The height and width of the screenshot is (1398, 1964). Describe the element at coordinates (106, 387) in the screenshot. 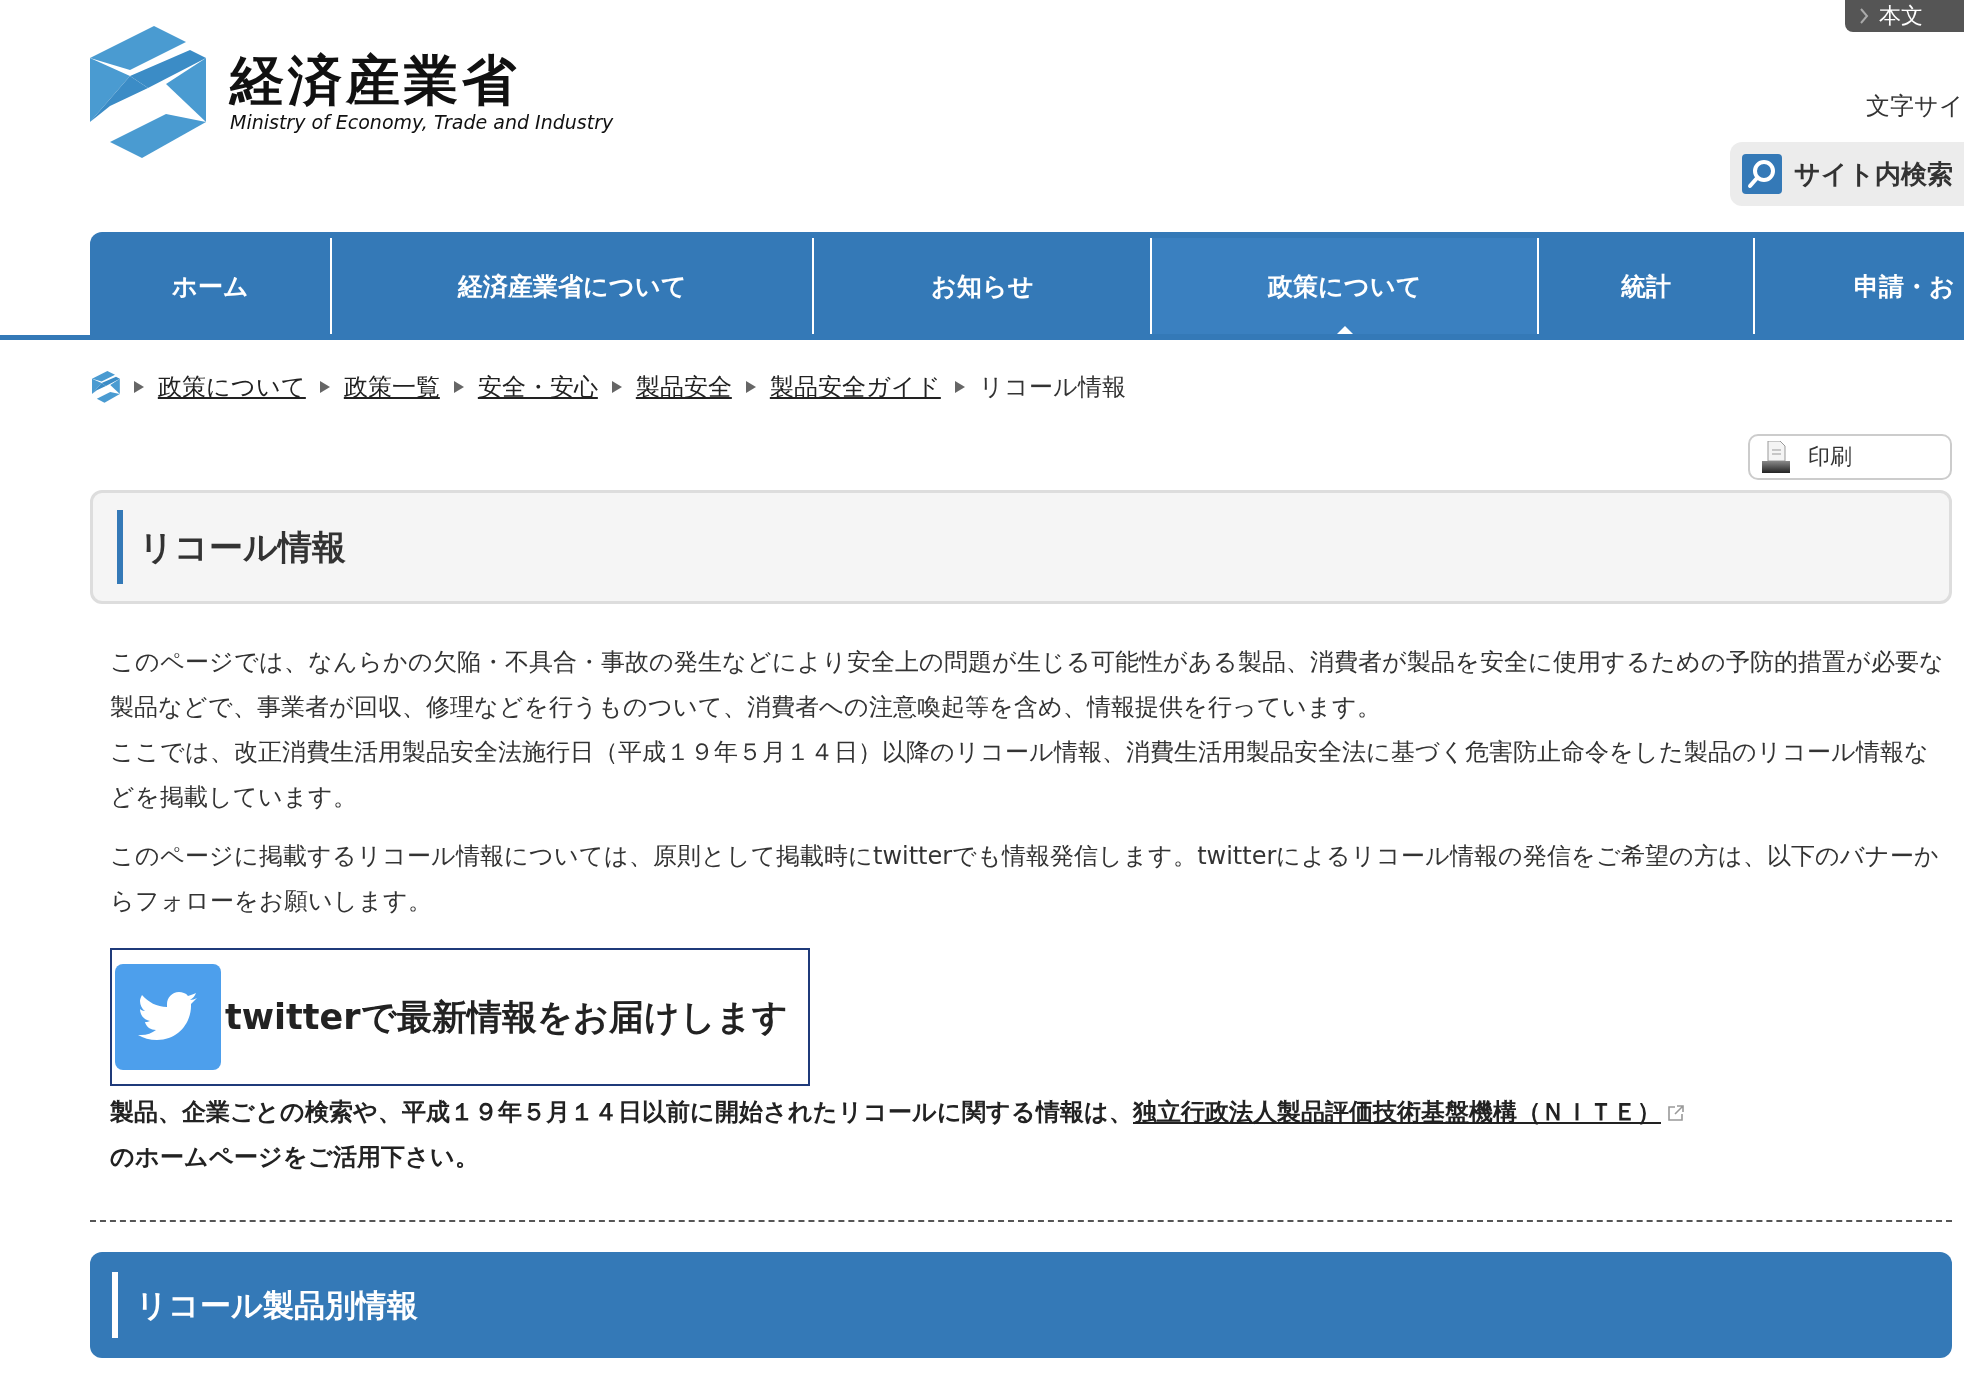

I see `home-icon` at that location.